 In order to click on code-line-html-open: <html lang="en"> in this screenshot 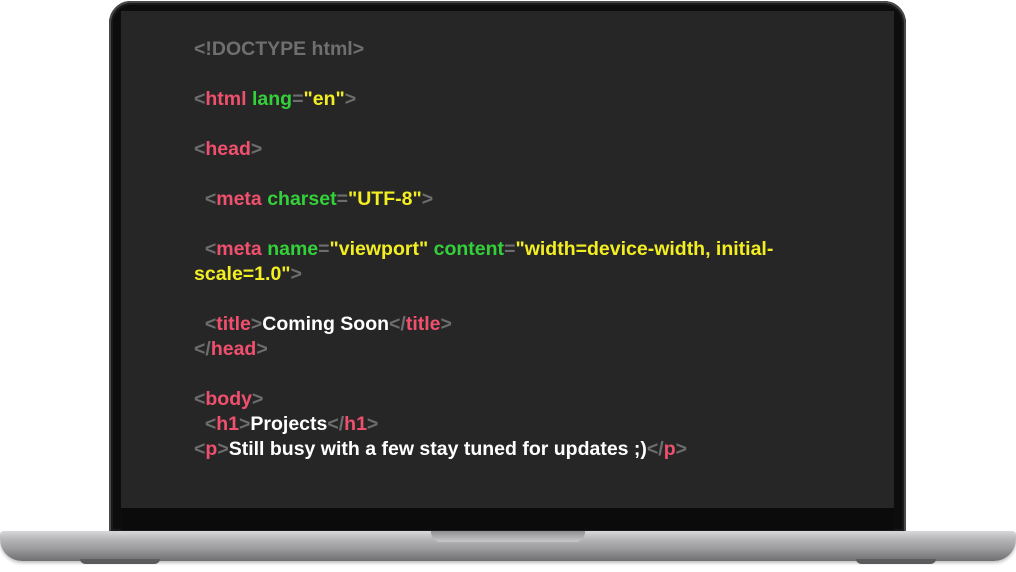, I will do `click(534, 99)`.